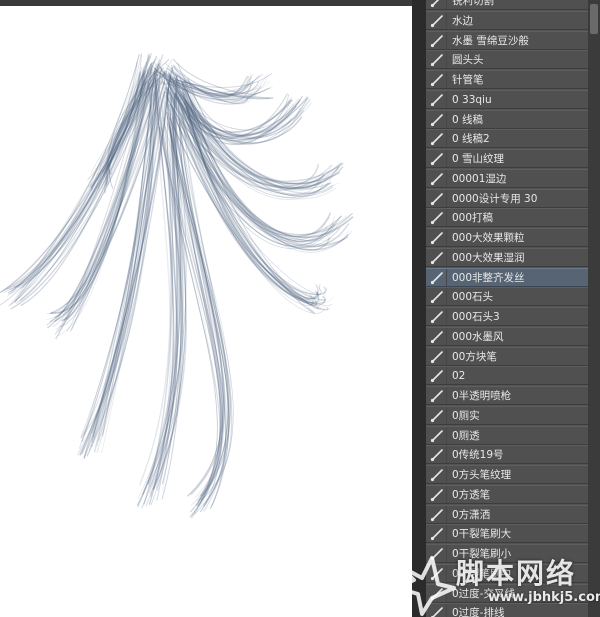 The width and height of the screenshot is (600, 617). What do you see at coordinates (507, 277) in the screenshot?
I see `brush-preset-row: 000非整齐发丝` at bounding box center [507, 277].